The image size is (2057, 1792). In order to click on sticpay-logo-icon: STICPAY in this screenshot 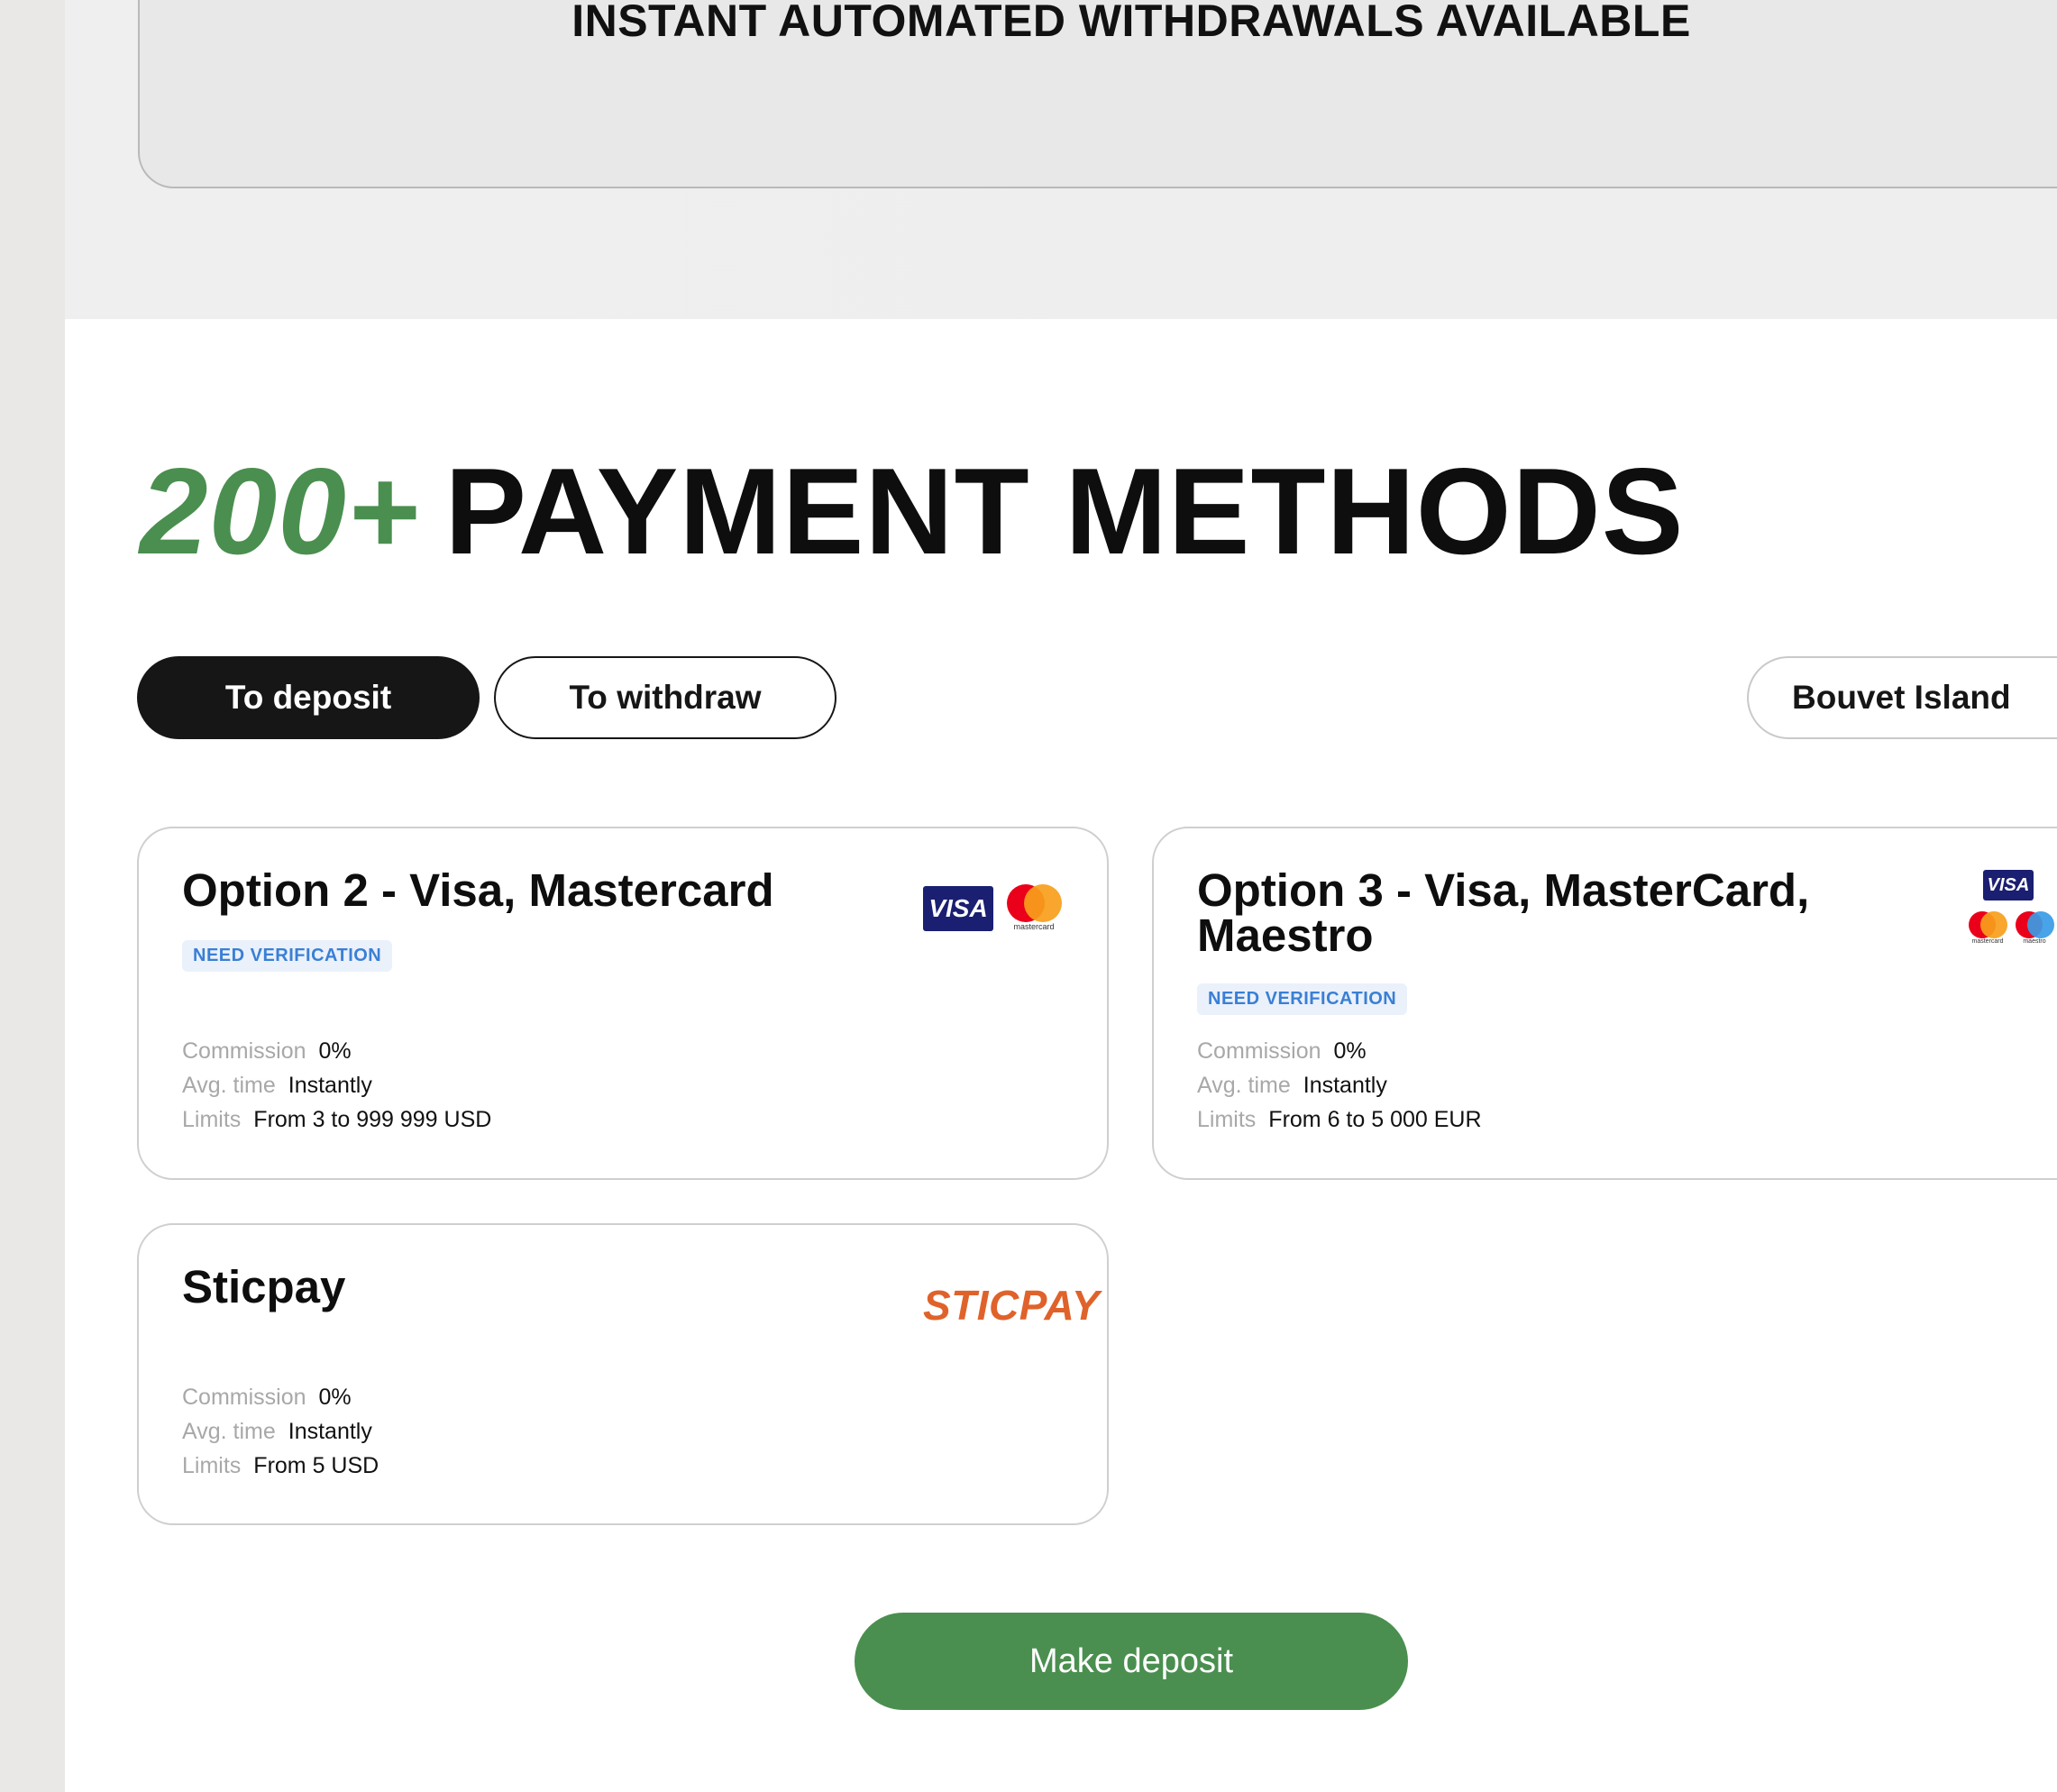, I will do `click(1012, 1305)`.